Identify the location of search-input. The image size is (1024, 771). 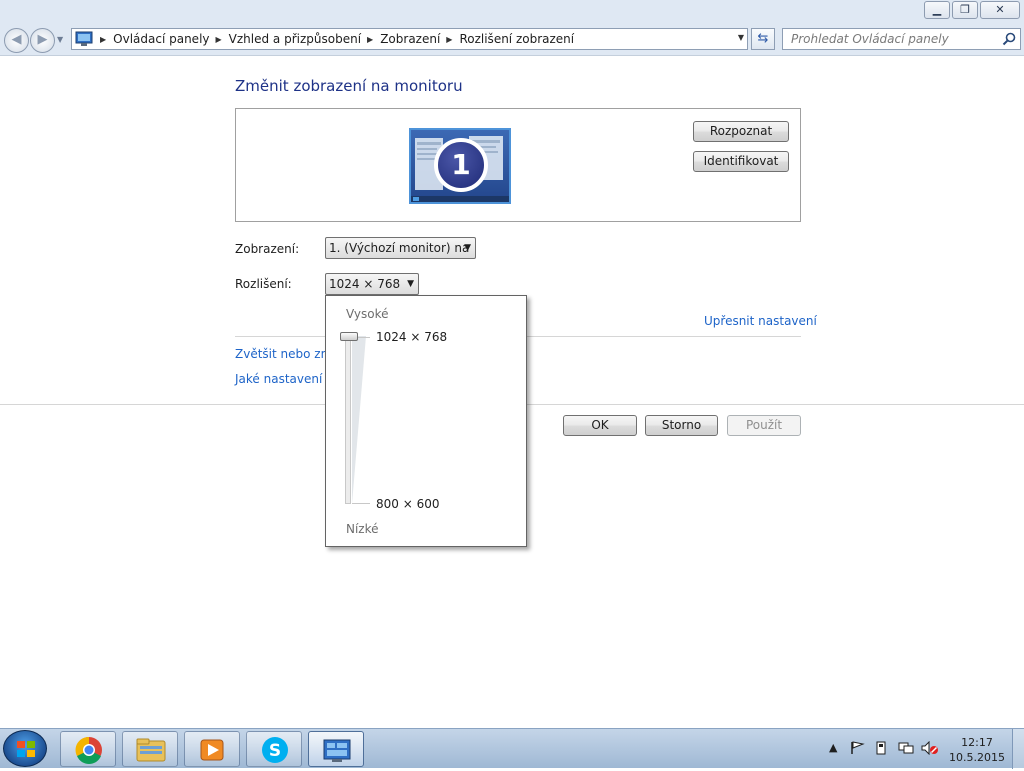
(891, 39).